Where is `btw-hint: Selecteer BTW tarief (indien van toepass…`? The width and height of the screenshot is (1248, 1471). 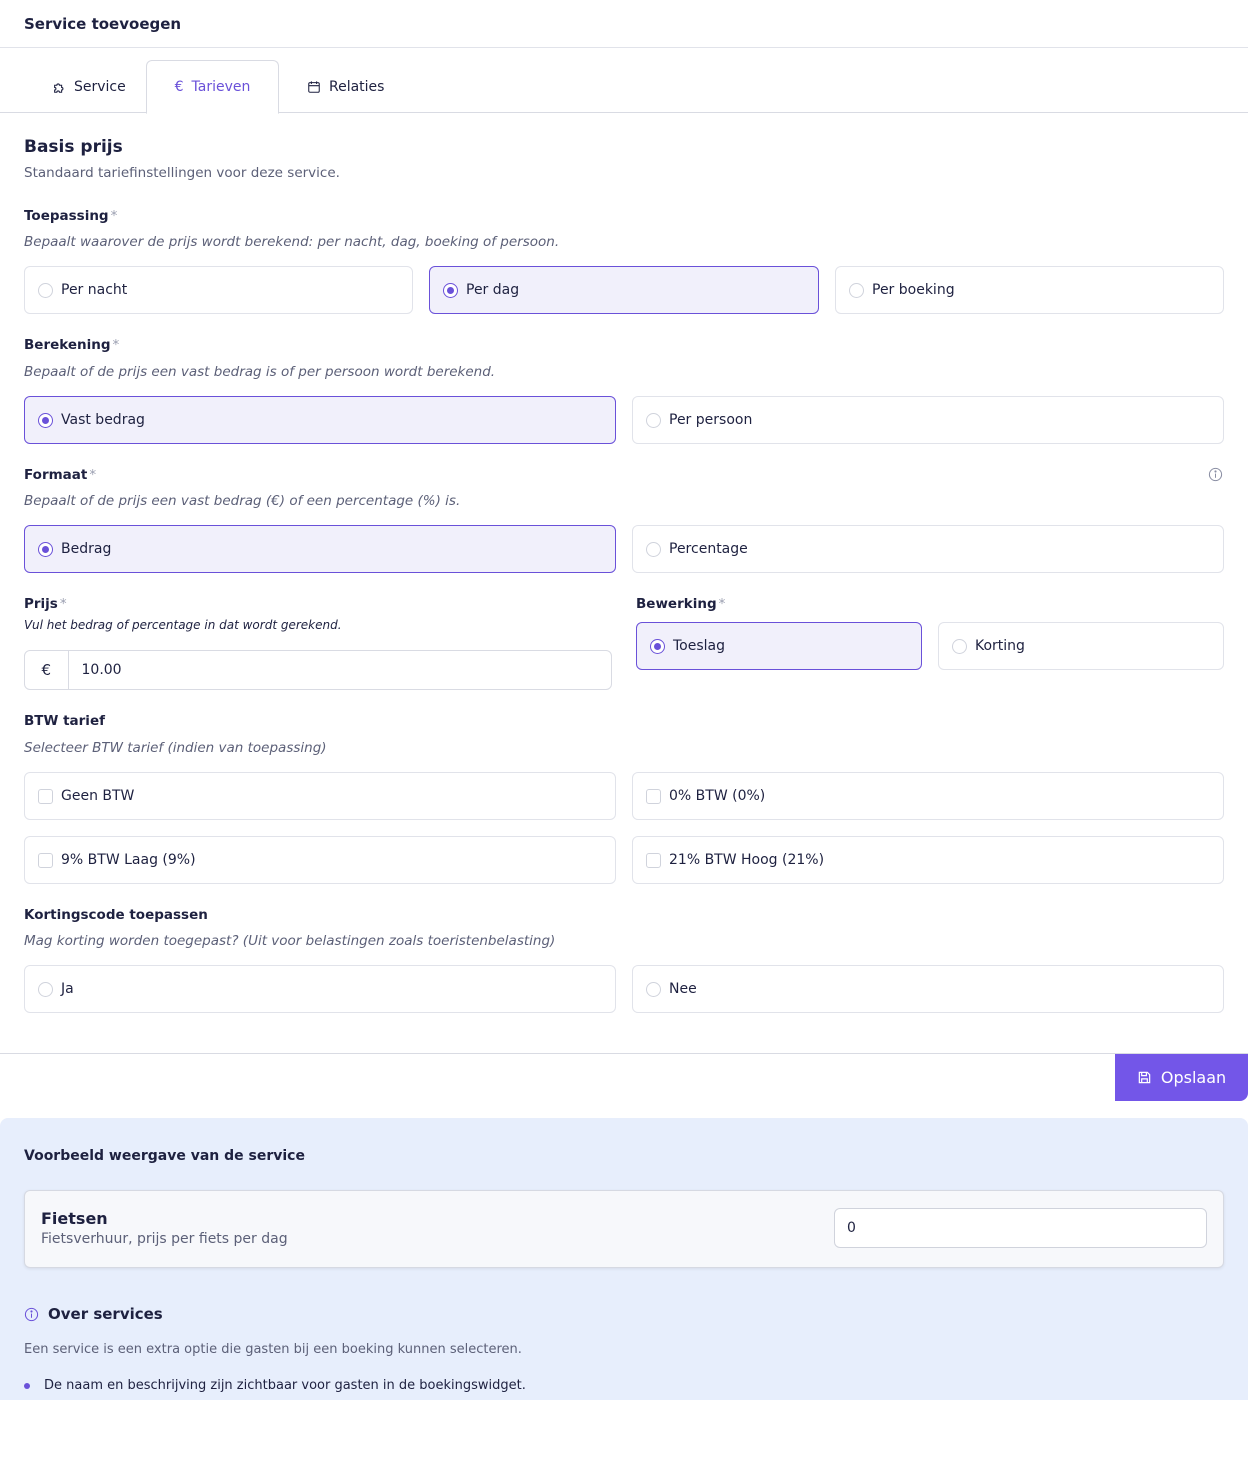
btw-hint: Selecteer BTW tarief (indien van toepass… is located at coordinates (175, 748).